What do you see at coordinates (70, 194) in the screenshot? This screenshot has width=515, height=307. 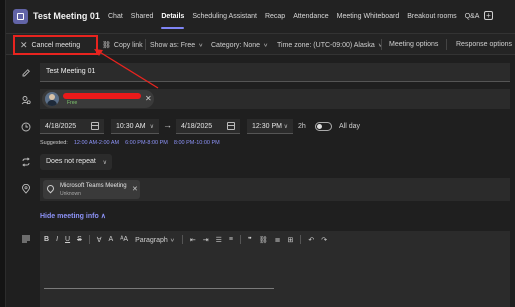 I see `location-status: Unknown` at bounding box center [70, 194].